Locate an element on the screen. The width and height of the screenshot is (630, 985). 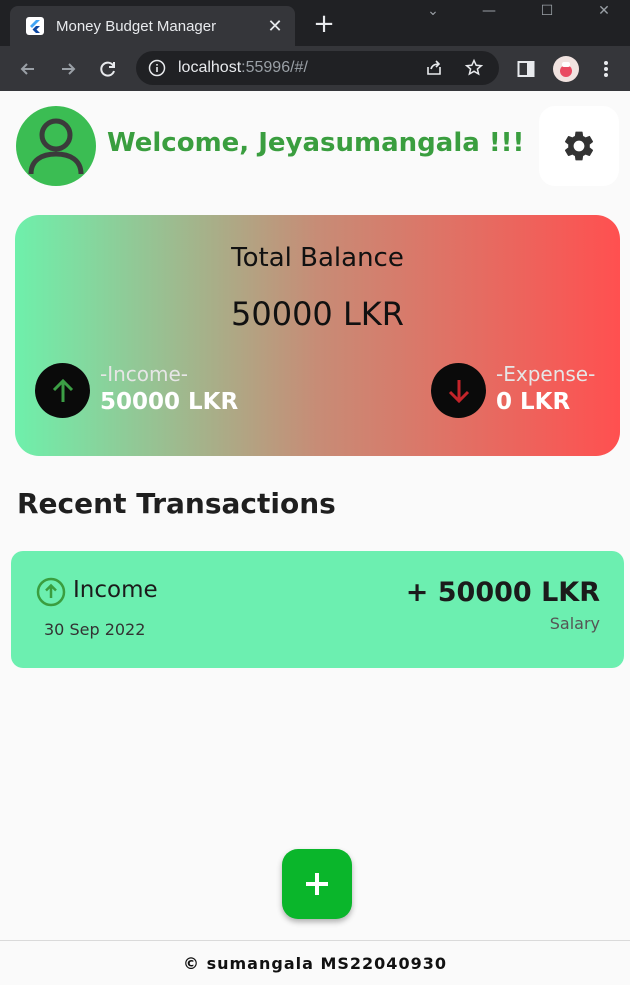
profile-avatar is located at coordinates (566, 69).